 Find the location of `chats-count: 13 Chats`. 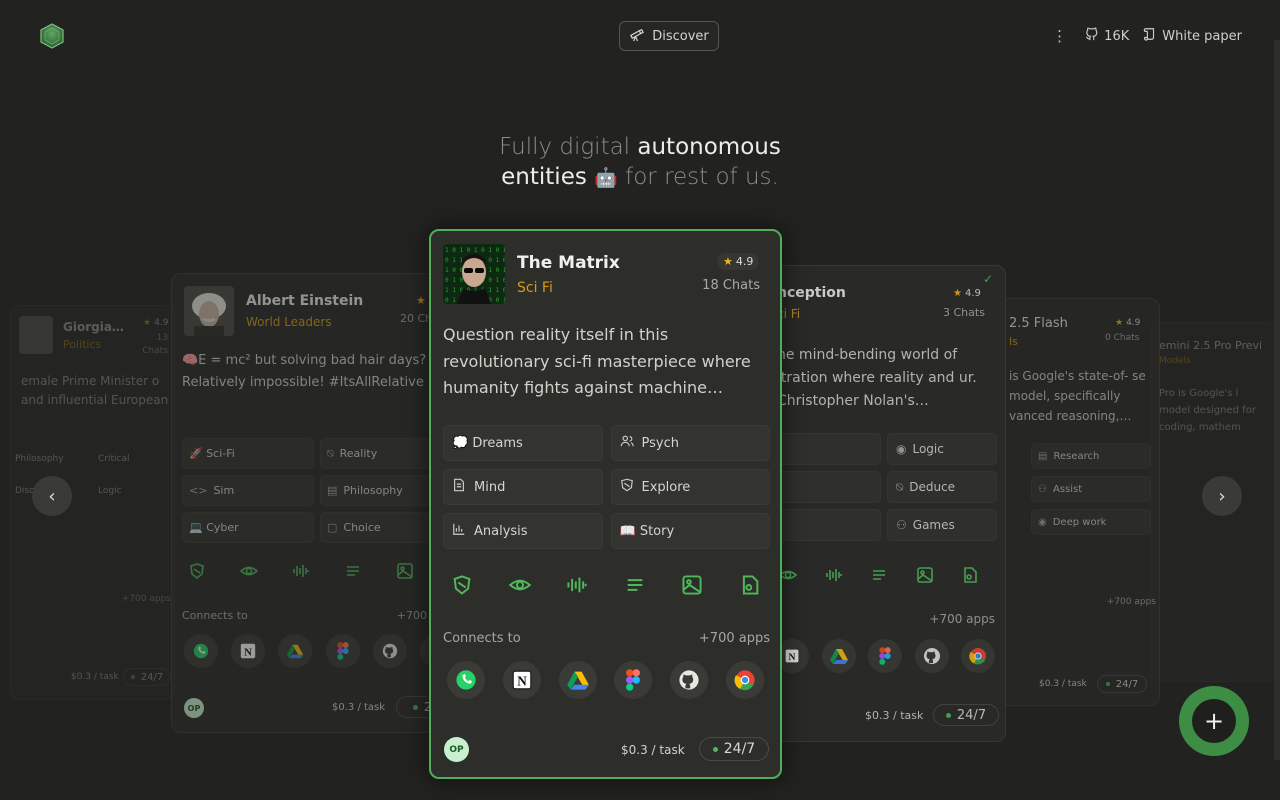

chats-count: 13 Chats is located at coordinates (155, 344).